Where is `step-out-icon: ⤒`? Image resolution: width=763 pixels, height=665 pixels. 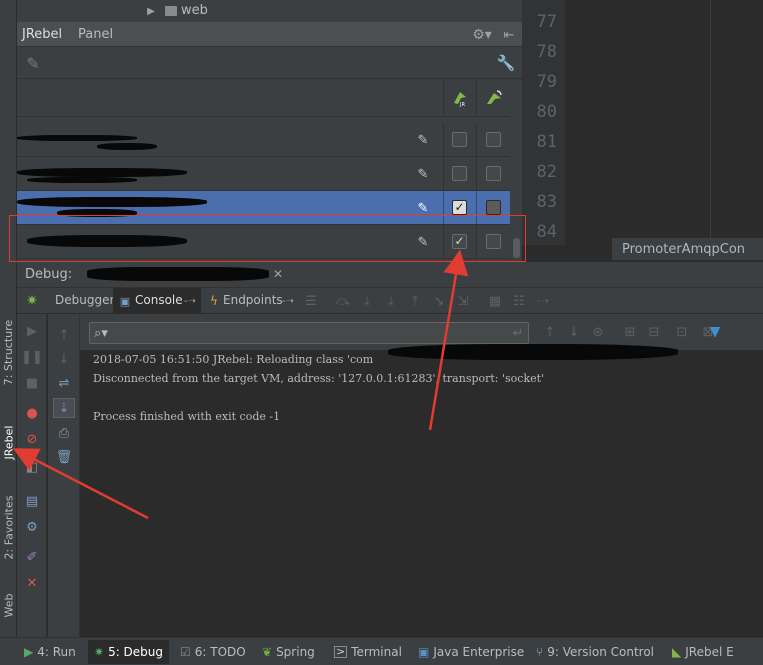 step-out-icon: ⤒ is located at coordinates (415, 301).